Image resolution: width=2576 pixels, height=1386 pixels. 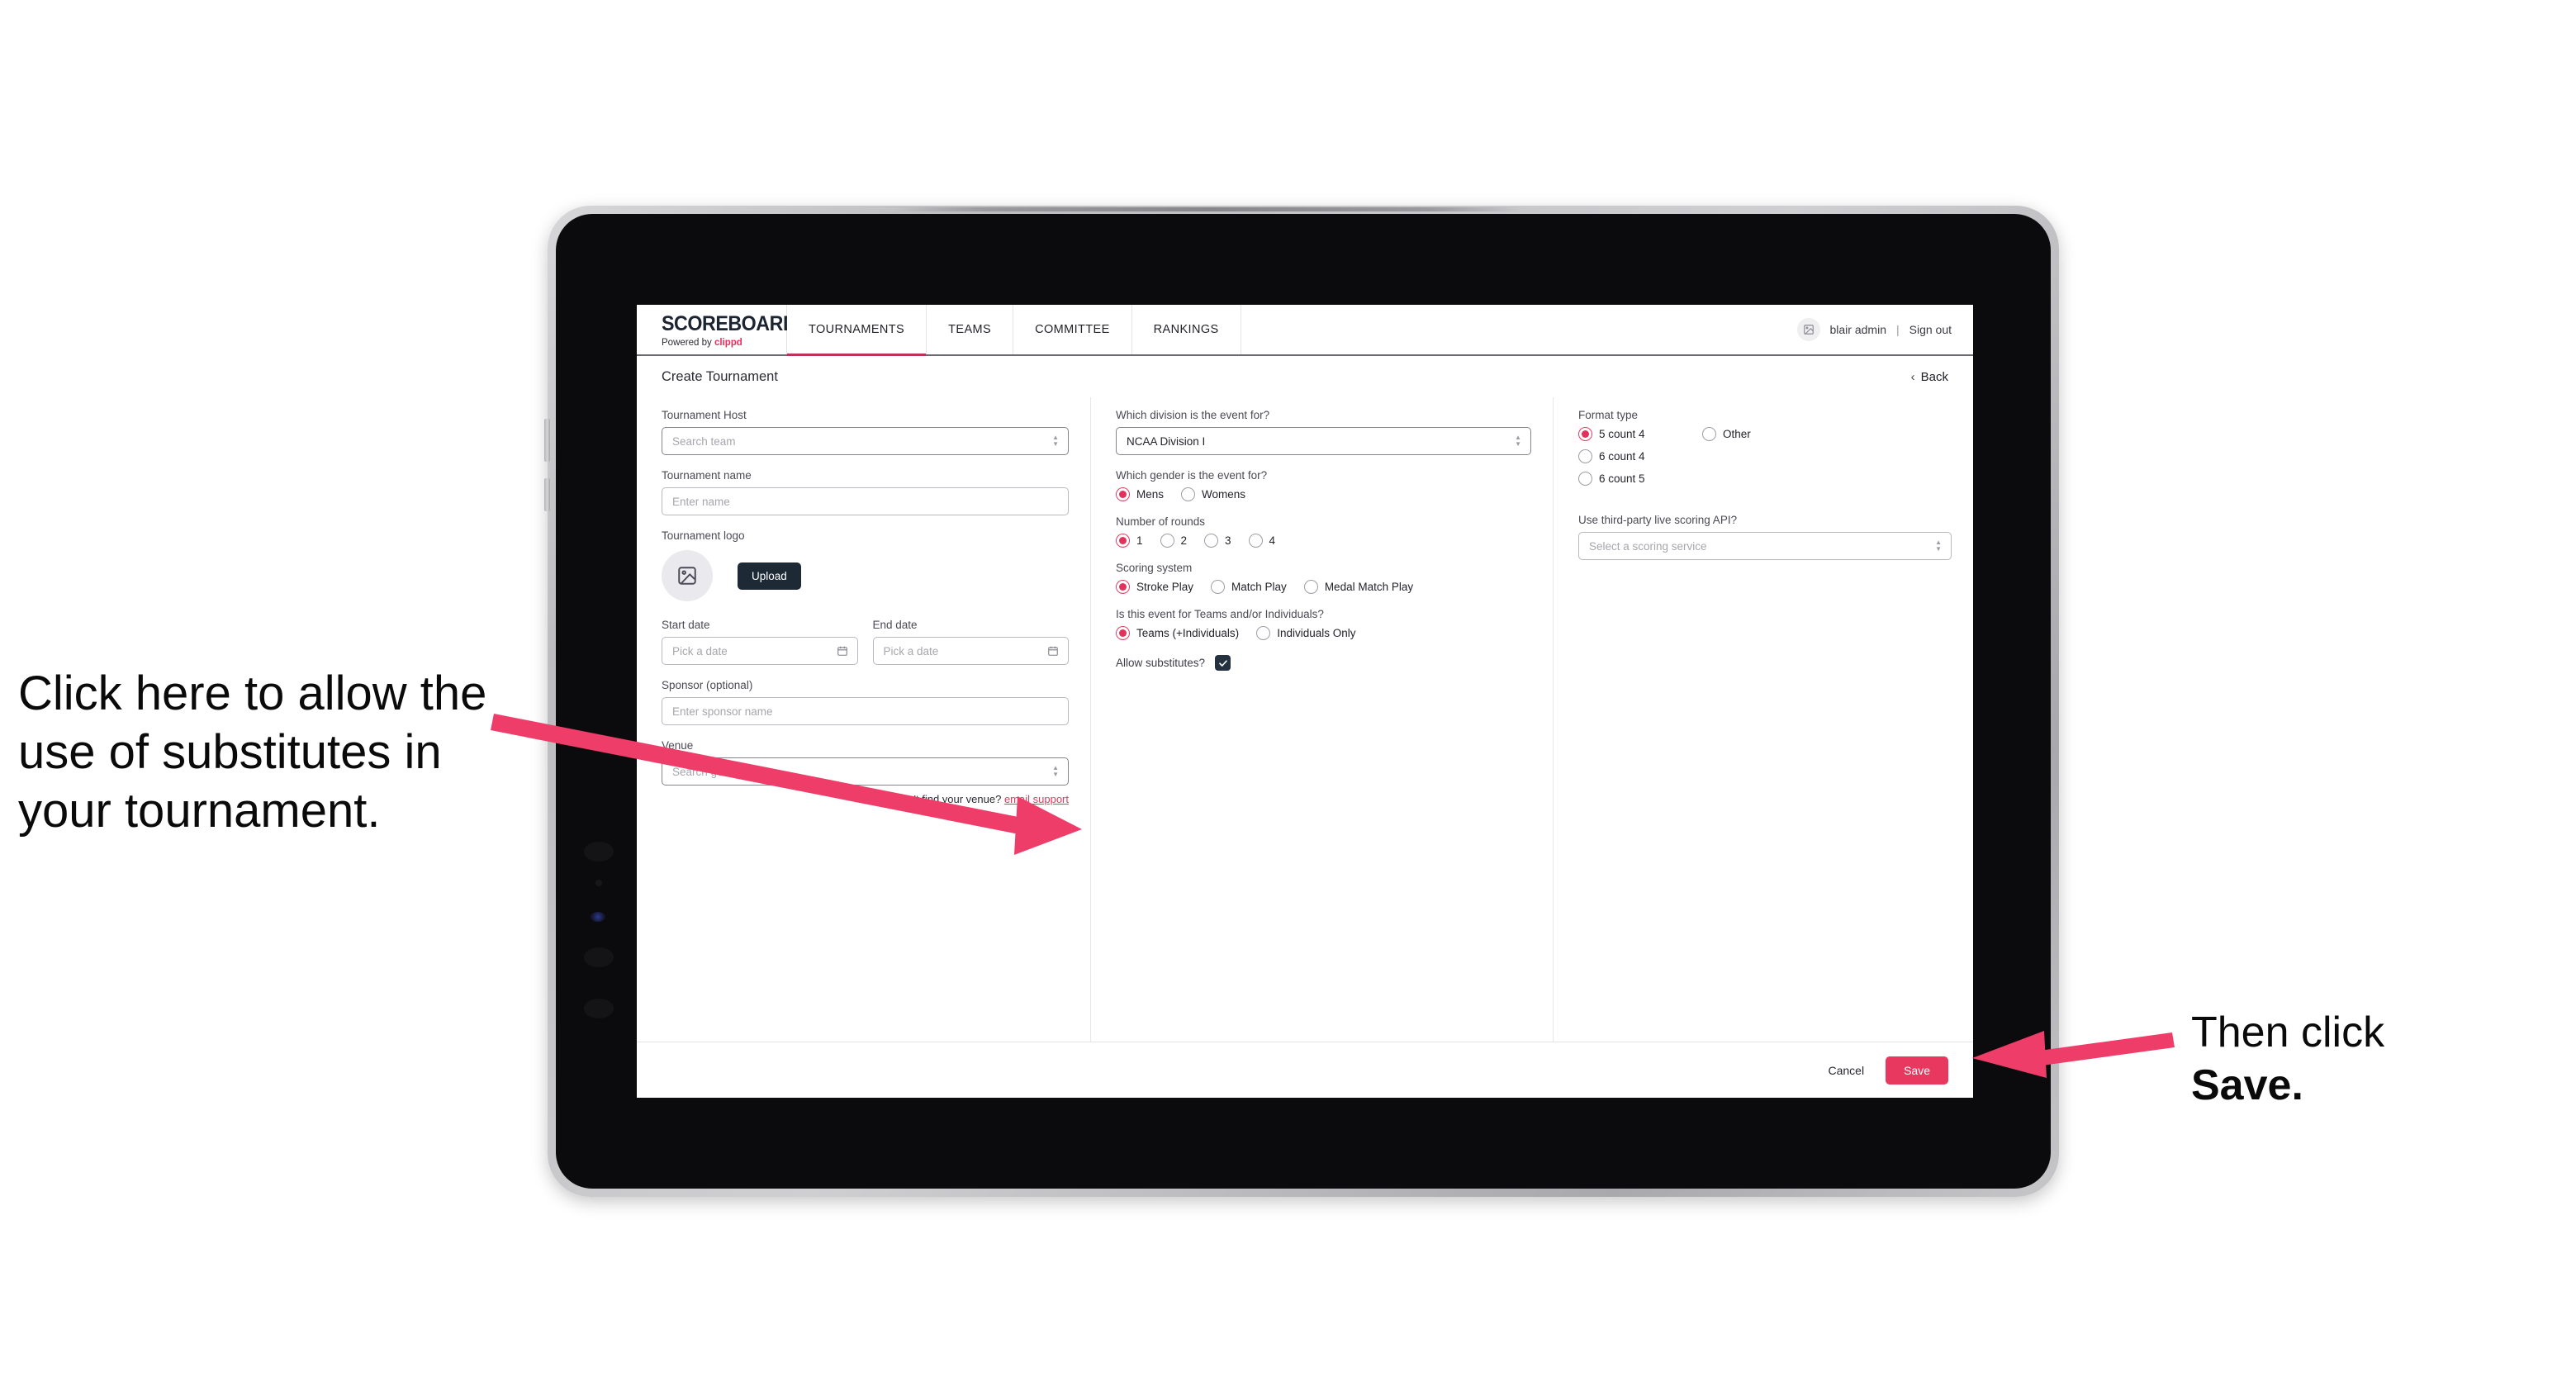 What do you see at coordinates (1323, 663) in the screenshot?
I see `allow-substitutes-row: Allow substitutes?` at bounding box center [1323, 663].